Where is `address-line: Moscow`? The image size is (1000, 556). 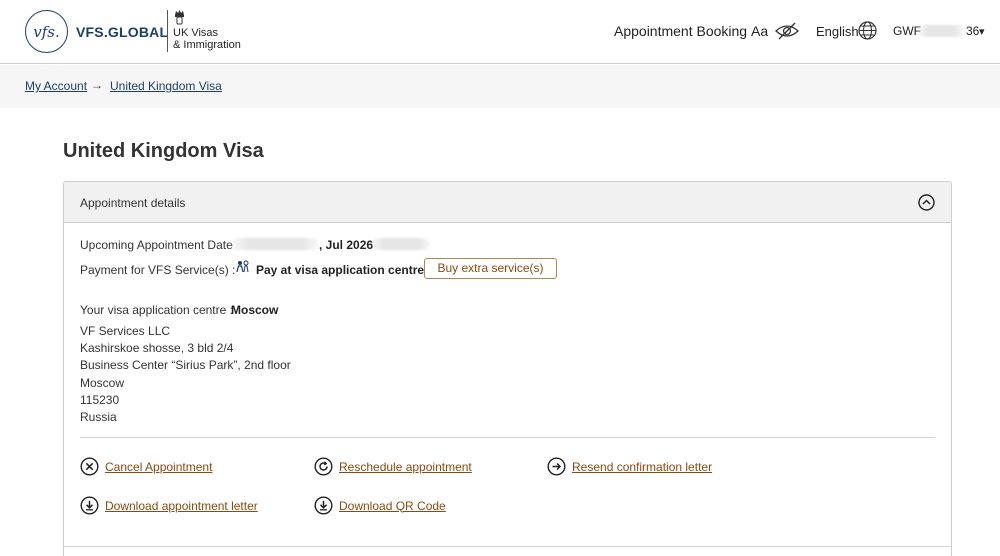
address-line: Moscow is located at coordinates (102, 383).